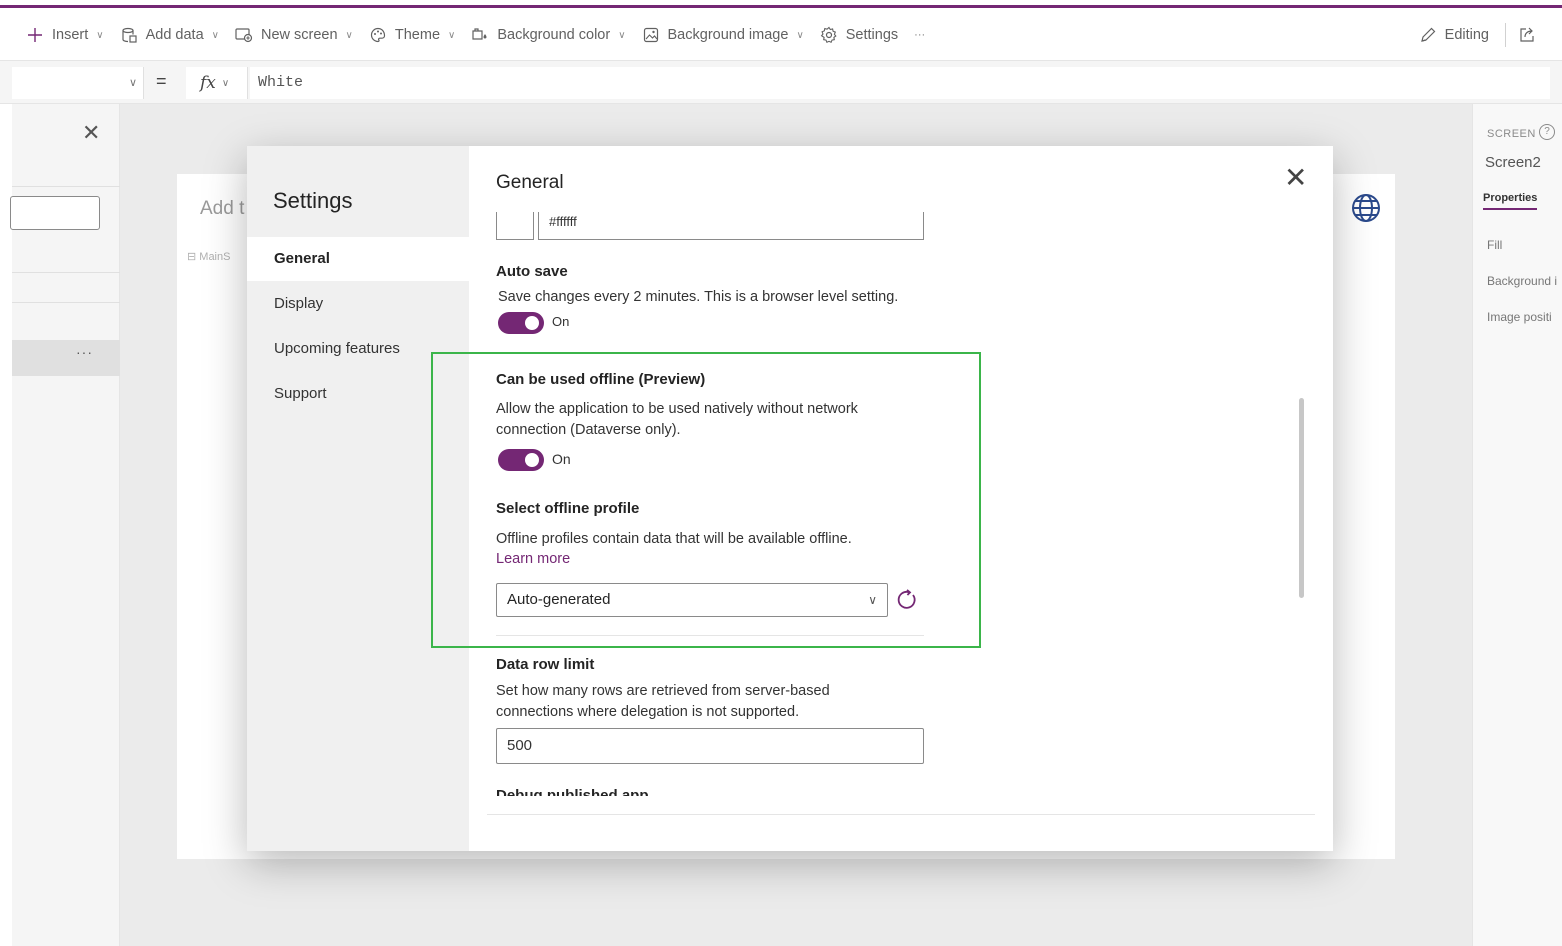 The width and height of the screenshot is (1562, 946). What do you see at coordinates (1301, 498) in the screenshot?
I see `scrollbar` at bounding box center [1301, 498].